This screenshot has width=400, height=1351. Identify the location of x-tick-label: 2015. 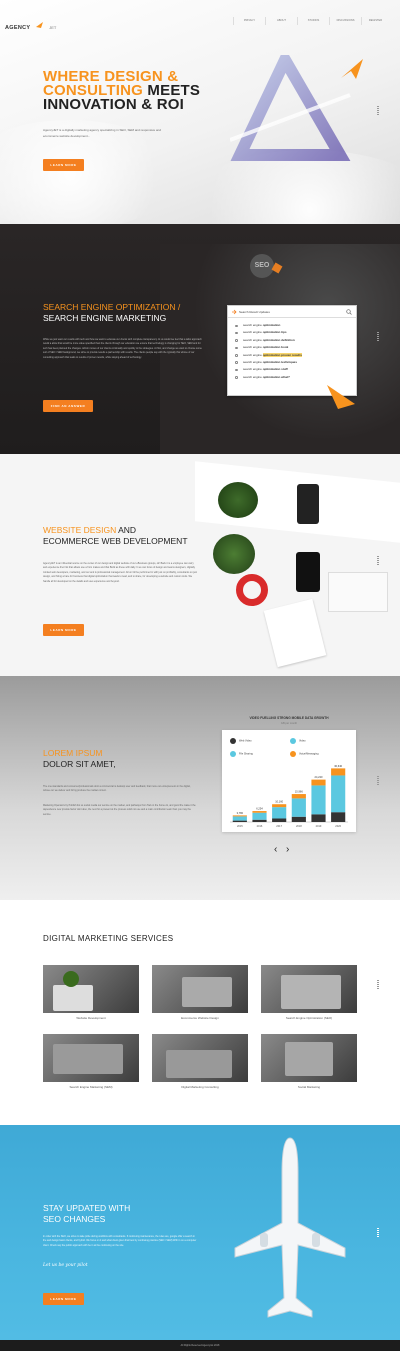
(240, 826).